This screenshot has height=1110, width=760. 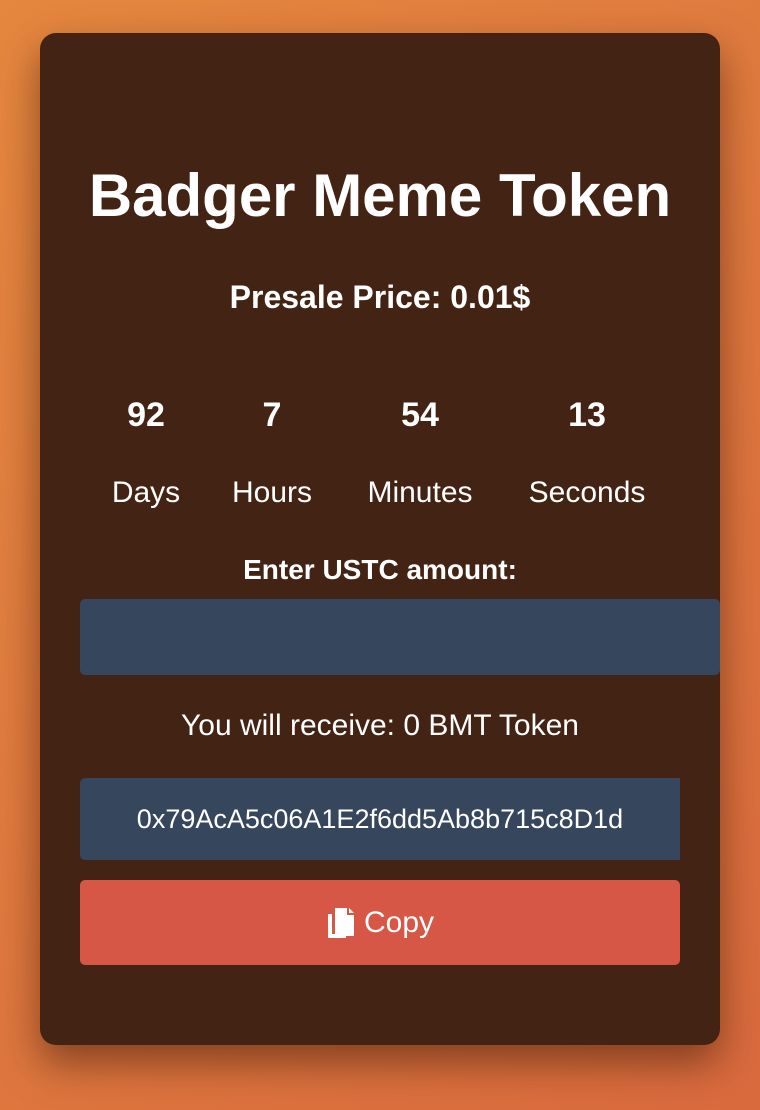 What do you see at coordinates (400, 637) in the screenshot?
I see `ustc-amount-input` at bounding box center [400, 637].